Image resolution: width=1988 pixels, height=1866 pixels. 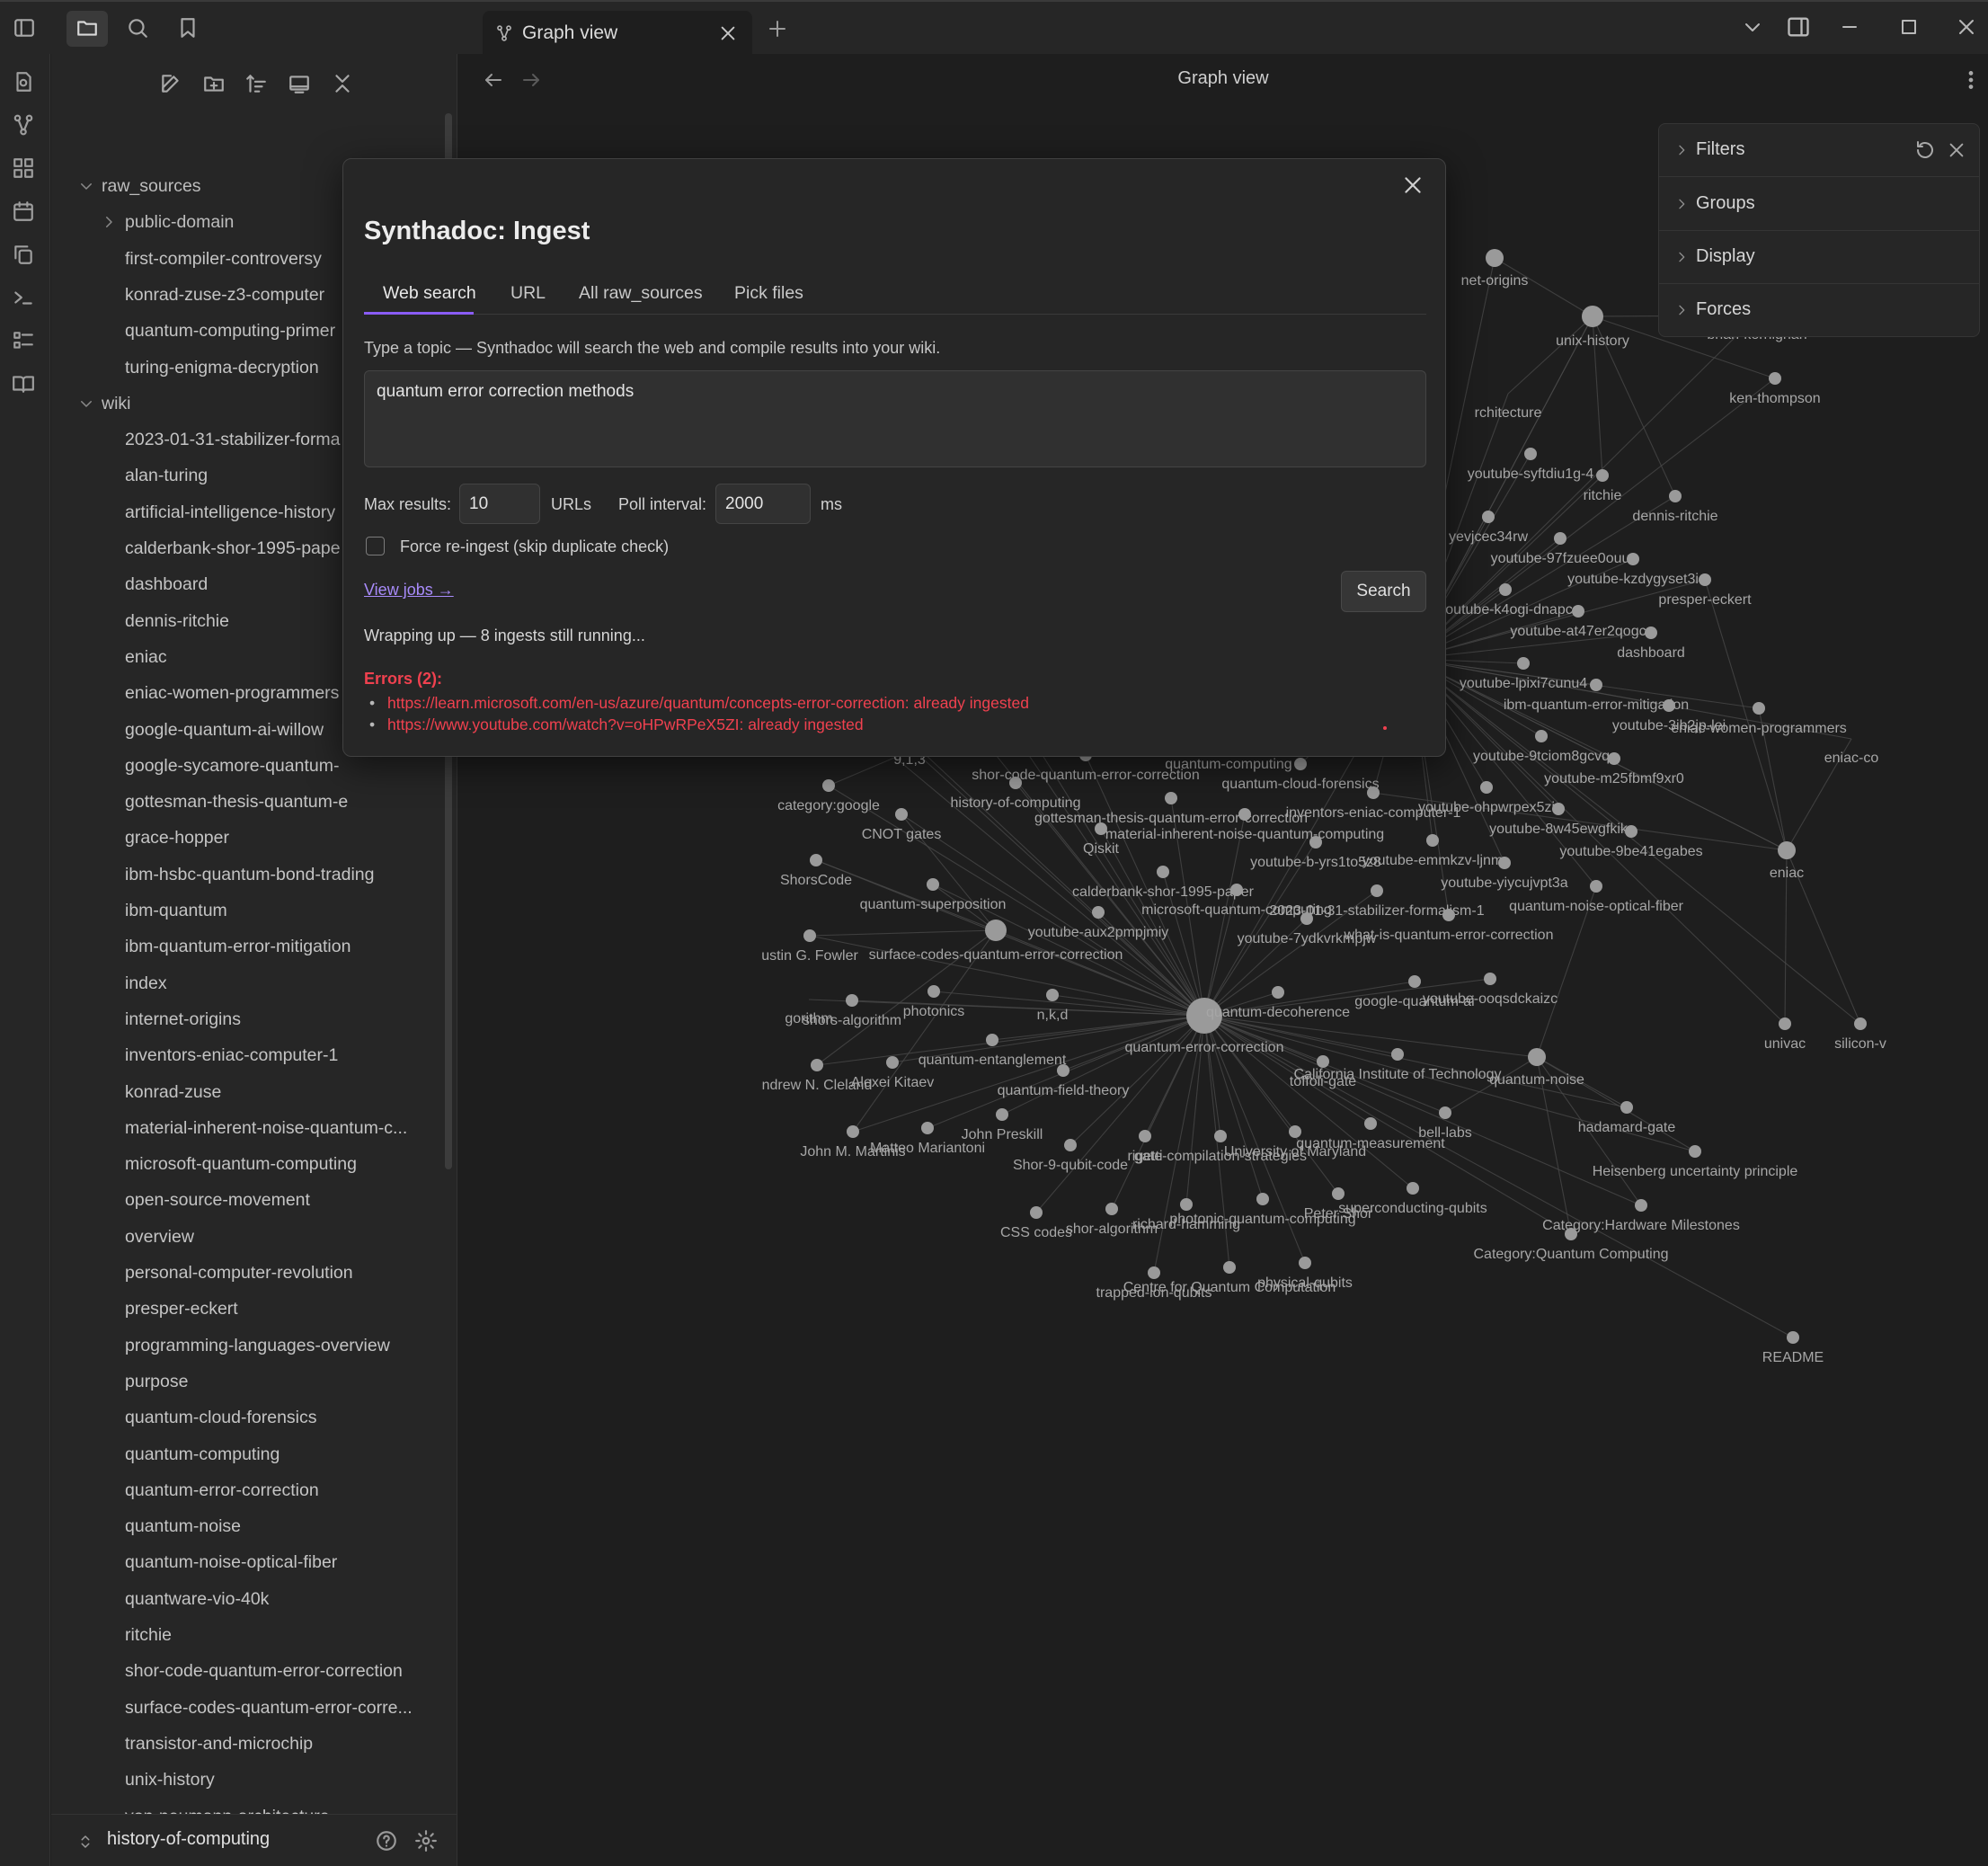 I want to click on book-icon, so click(x=24, y=383).